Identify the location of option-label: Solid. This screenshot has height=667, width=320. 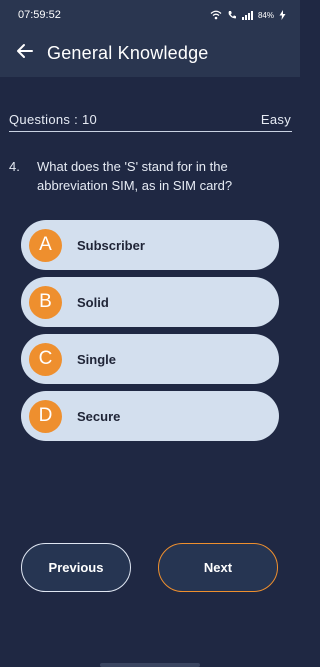
(93, 302).